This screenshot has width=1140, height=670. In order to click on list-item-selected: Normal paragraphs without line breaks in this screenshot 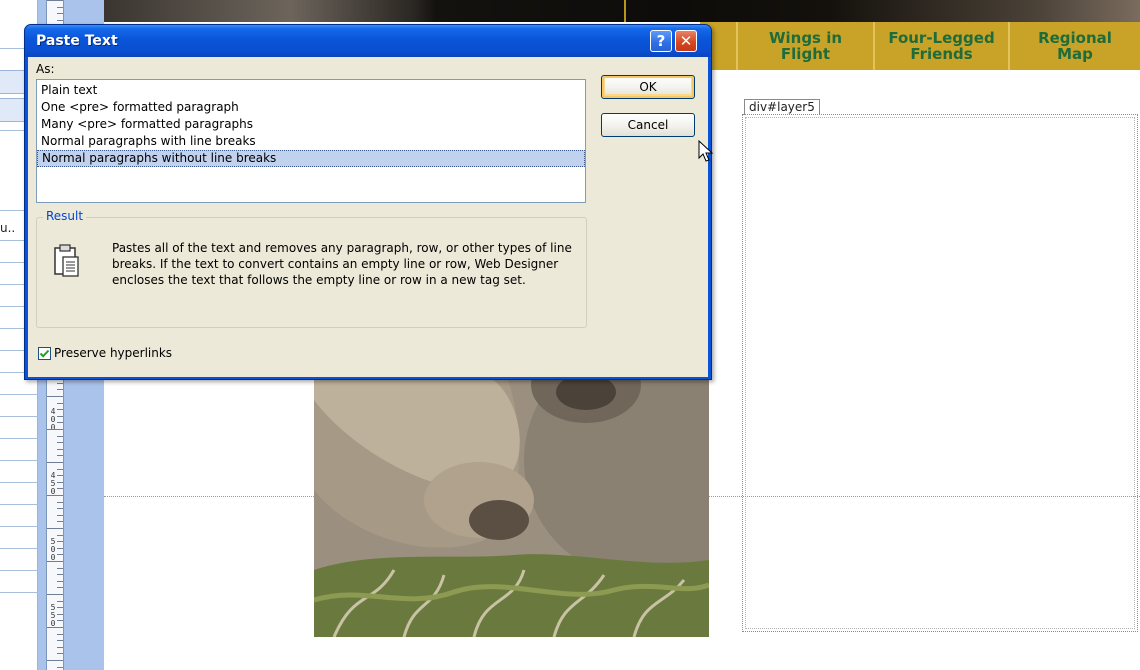, I will do `click(311, 158)`.